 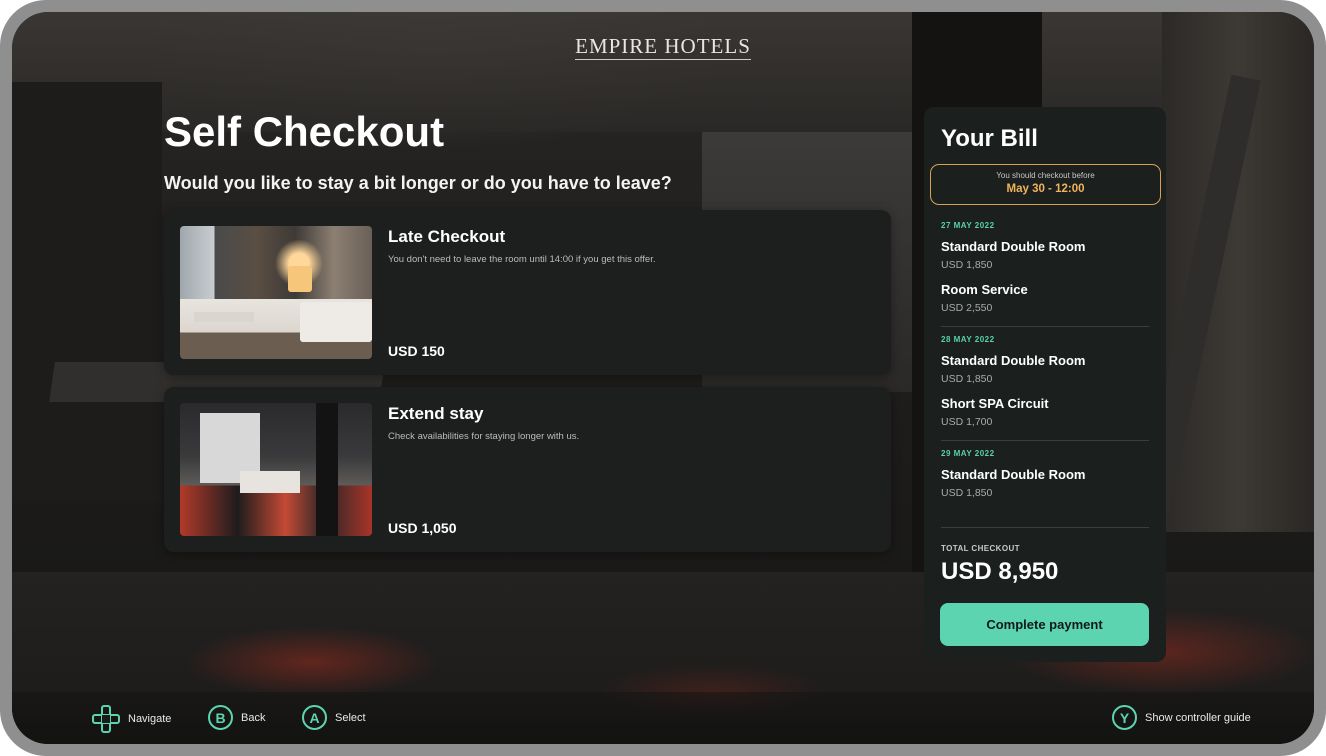 What do you see at coordinates (276, 292) in the screenshot?
I see `hotel-room-photo` at bounding box center [276, 292].